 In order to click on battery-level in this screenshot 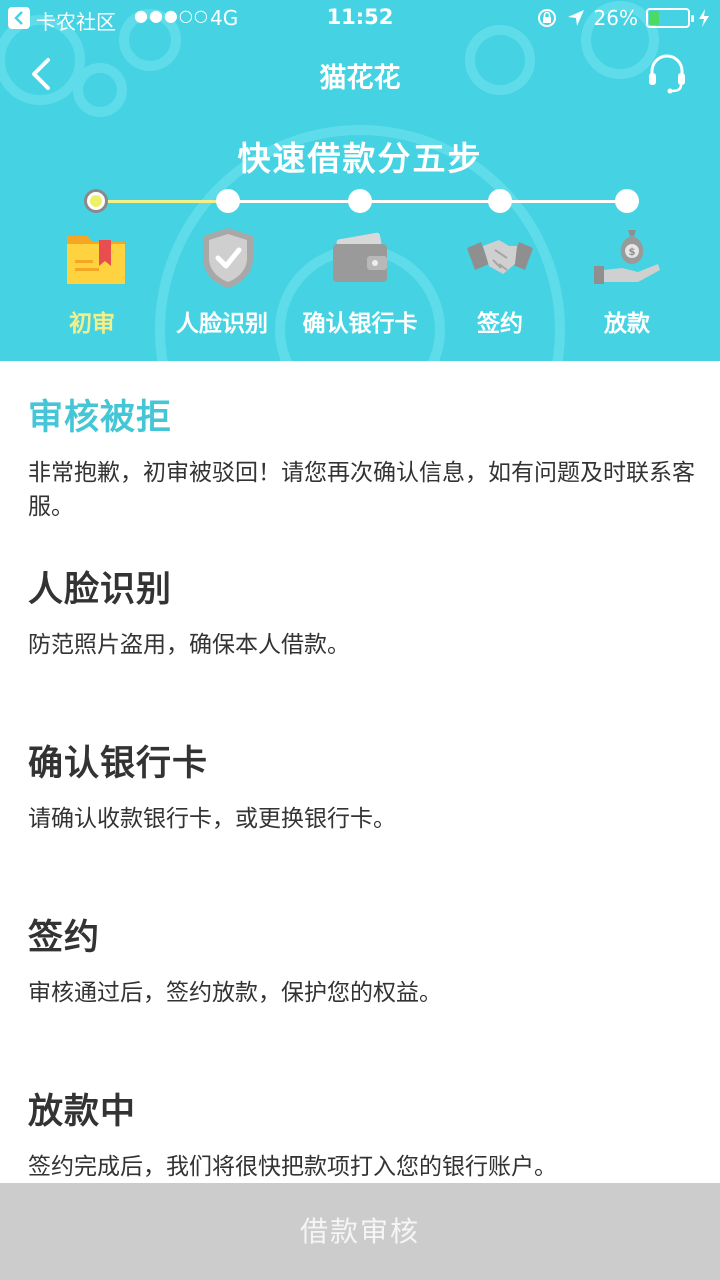, I will do `click(654, 18)`.